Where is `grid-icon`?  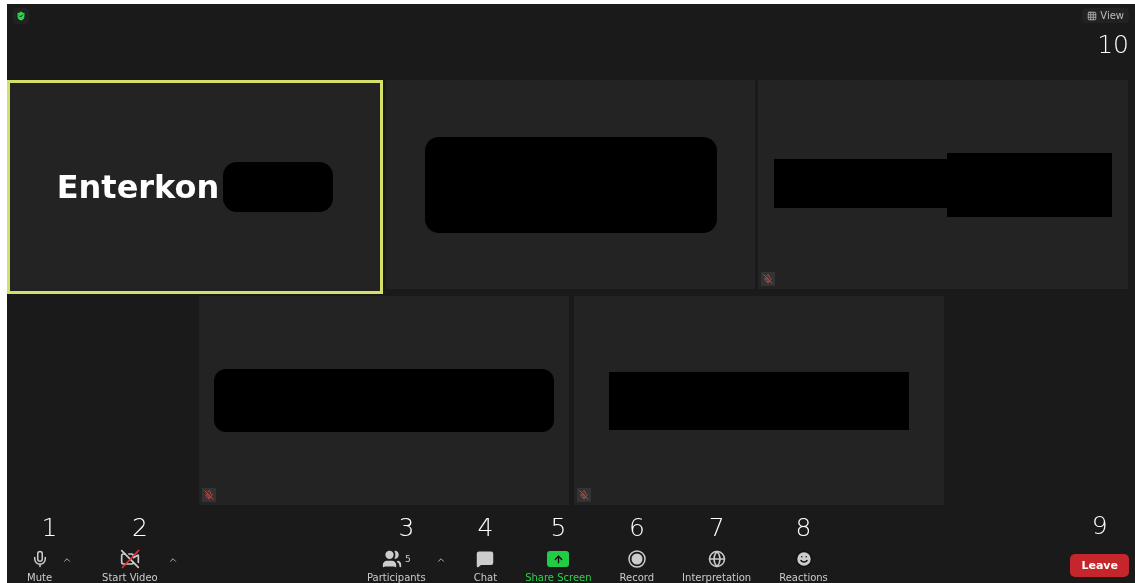
grid-icon is located at coordinates (1092, 15).